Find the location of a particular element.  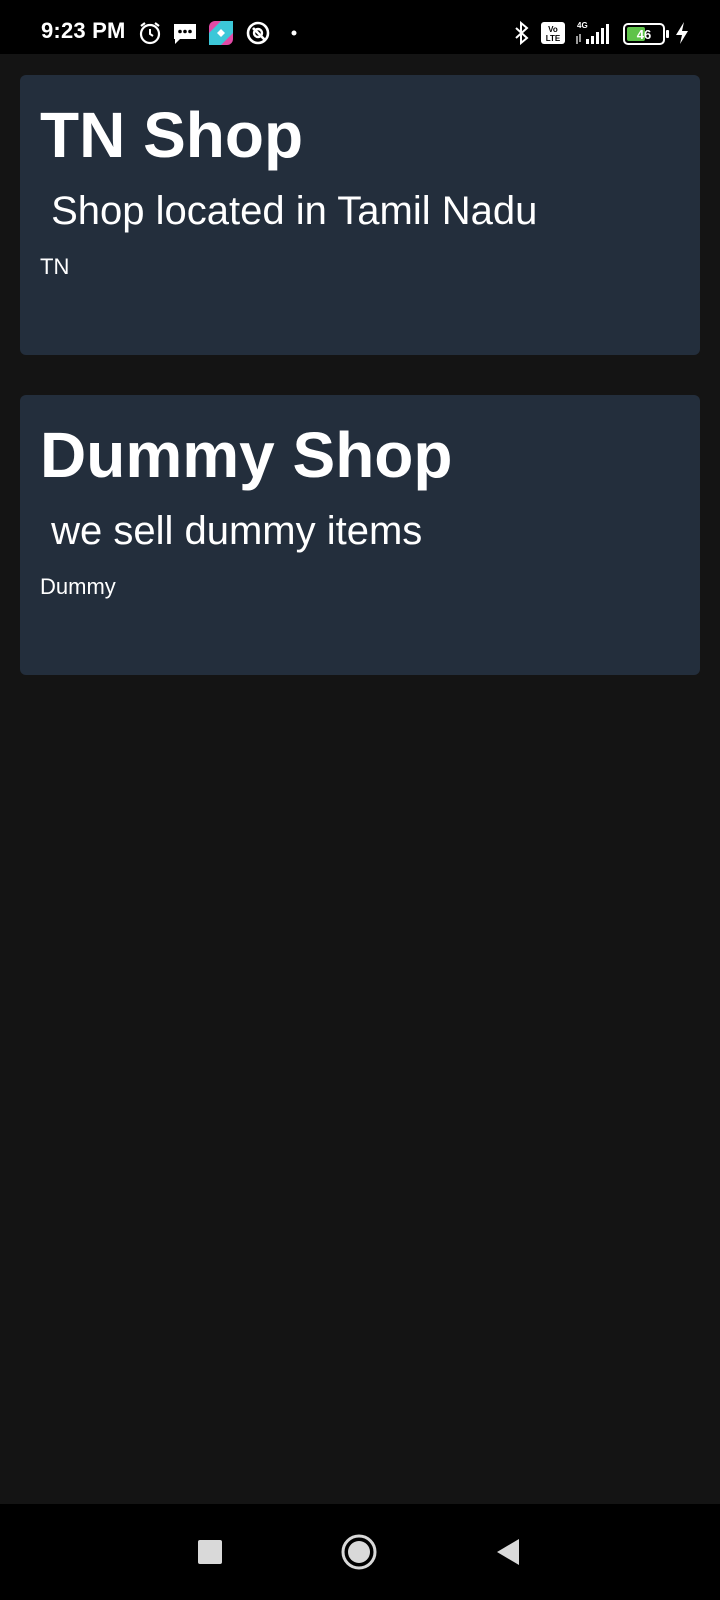

home-button is located at coordinates (359, 1552).